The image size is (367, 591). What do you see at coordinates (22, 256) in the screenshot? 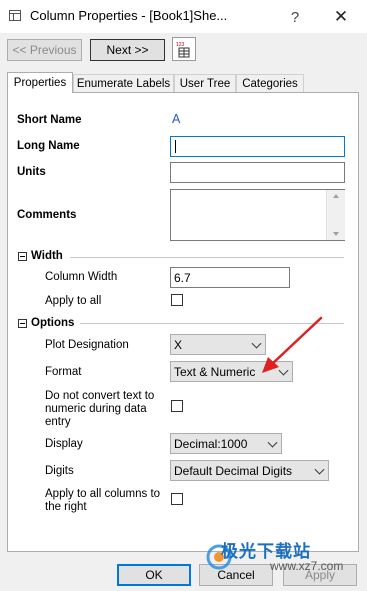
I see `width-collapse-icon` at bounding box center [22, 256].